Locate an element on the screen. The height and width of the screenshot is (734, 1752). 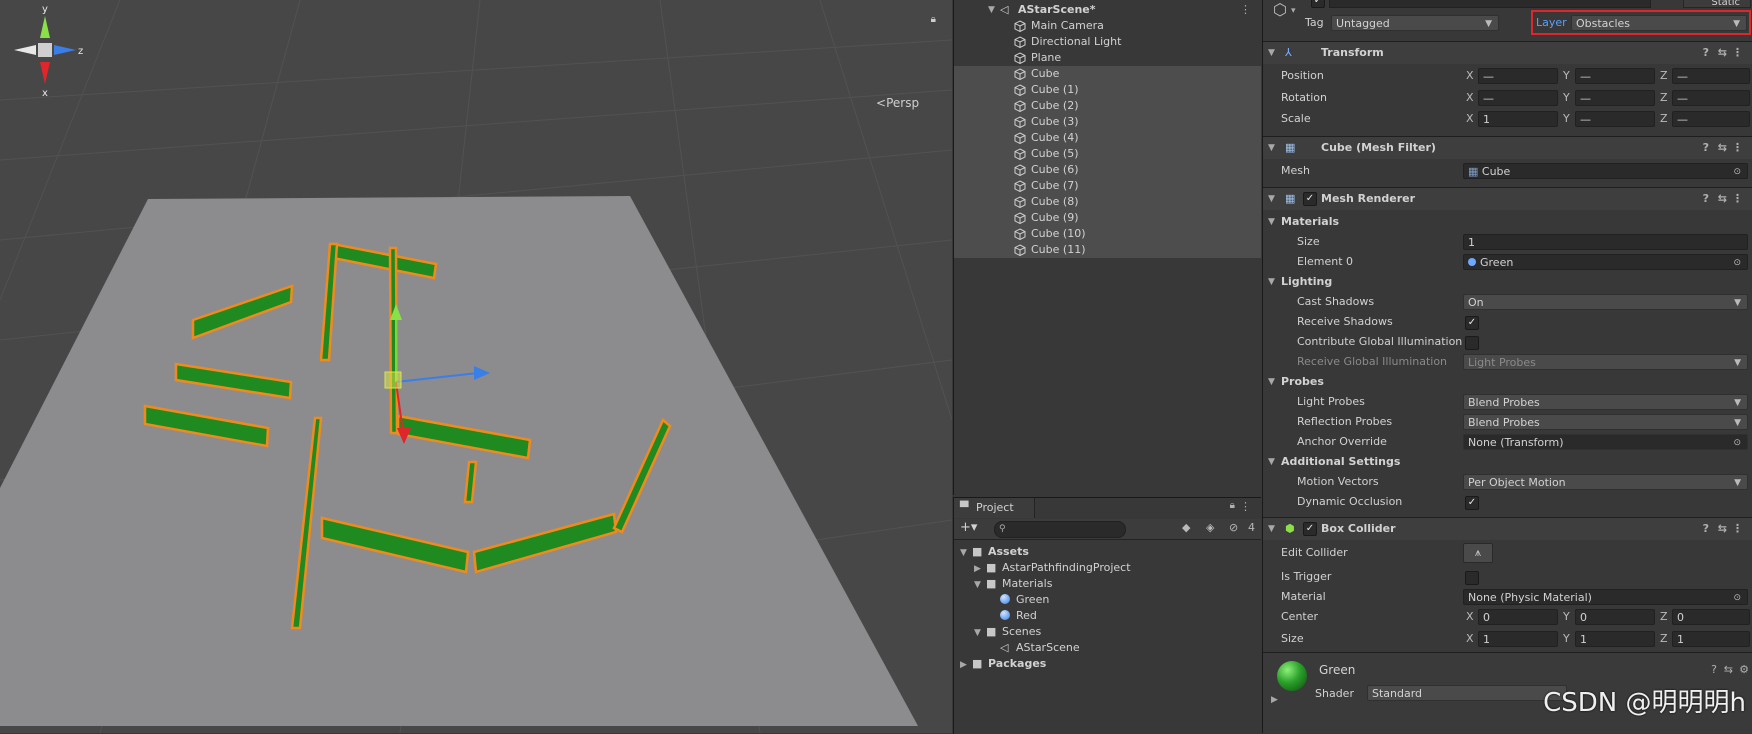
hierarchy-item: Cube (2) is located at coordinates (1107, 106).